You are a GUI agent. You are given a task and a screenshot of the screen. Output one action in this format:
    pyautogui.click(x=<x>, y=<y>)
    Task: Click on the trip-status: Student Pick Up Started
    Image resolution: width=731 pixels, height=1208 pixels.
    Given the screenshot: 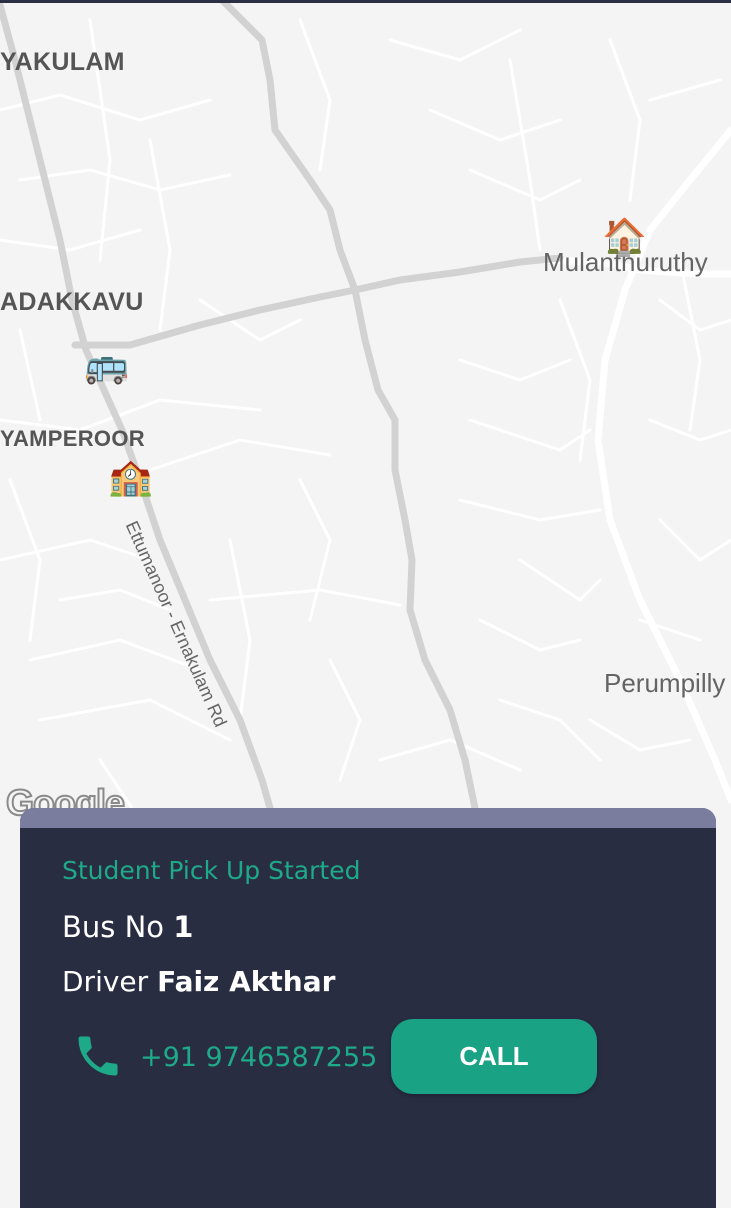 What is the action you would take?
    pyautogui.click(x=211, y=870)
    